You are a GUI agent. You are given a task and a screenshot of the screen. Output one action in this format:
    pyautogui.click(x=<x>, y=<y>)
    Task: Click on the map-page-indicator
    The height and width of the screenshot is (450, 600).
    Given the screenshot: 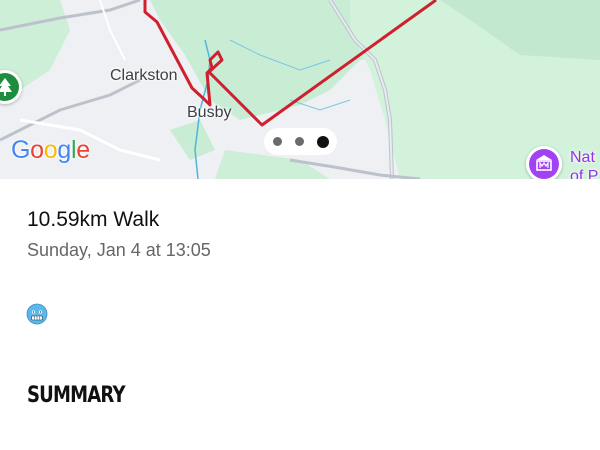 What is the action you would take?
    pyautogui.click(x=300, y=141)
    